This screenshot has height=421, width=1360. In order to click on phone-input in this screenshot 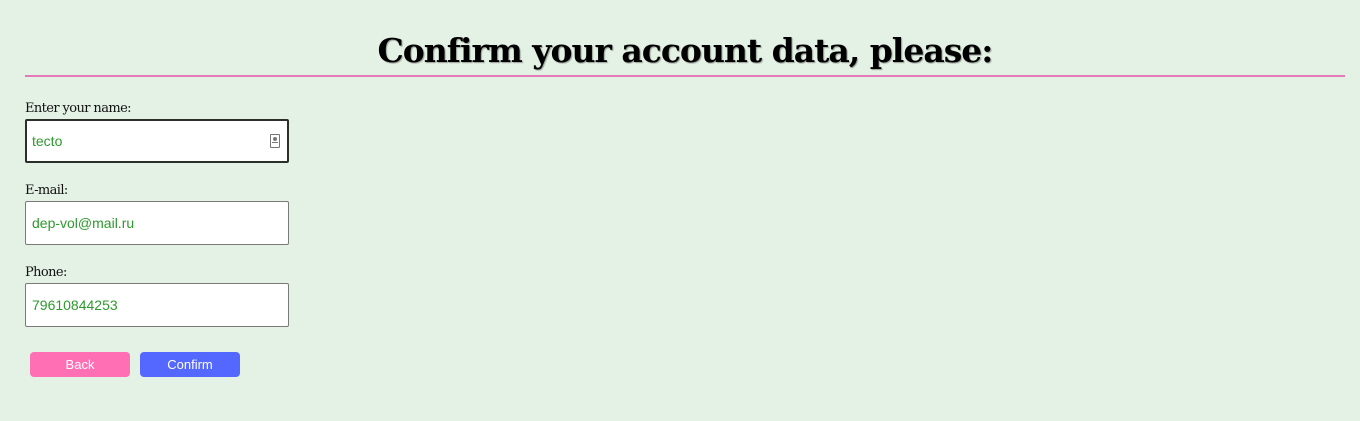, I will do `click(136, 305)`.